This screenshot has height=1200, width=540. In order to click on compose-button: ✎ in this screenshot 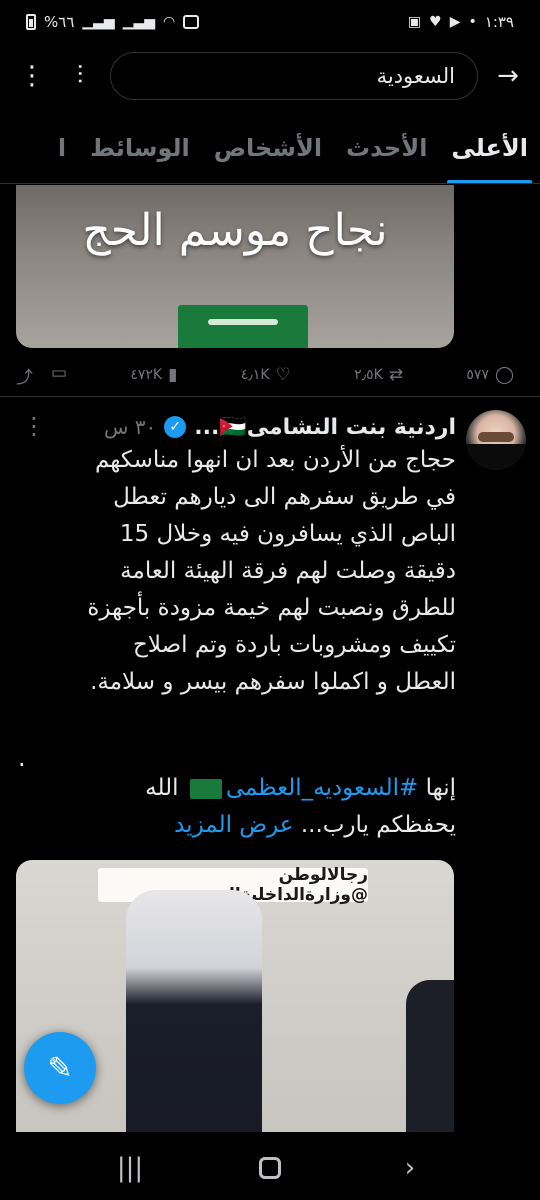, I will do `click(60, 1068)`.